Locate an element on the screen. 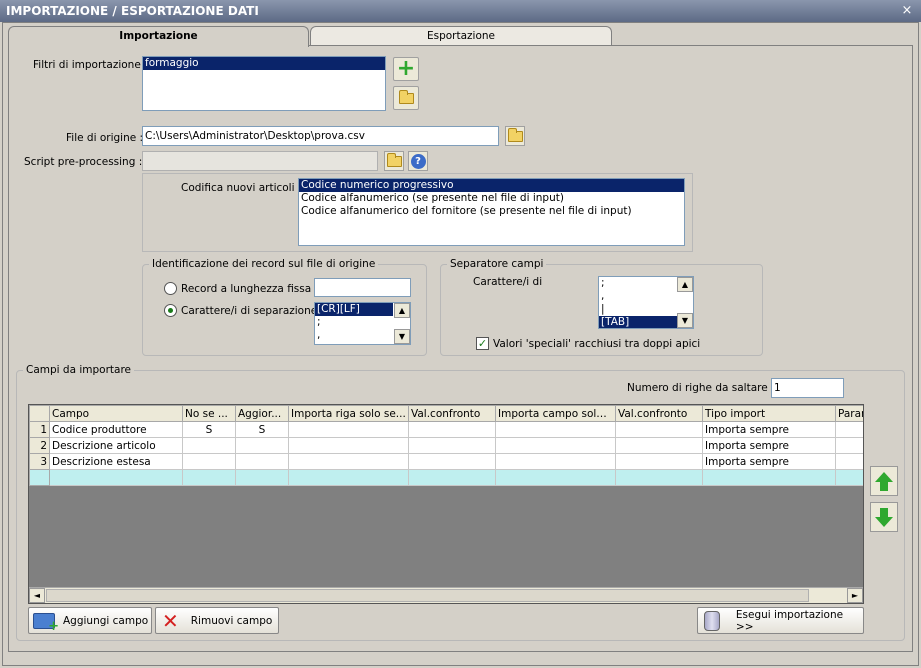 The width and height of the screenshot is (921, 668). column-header: Campo is located at coordinates (116, 413).